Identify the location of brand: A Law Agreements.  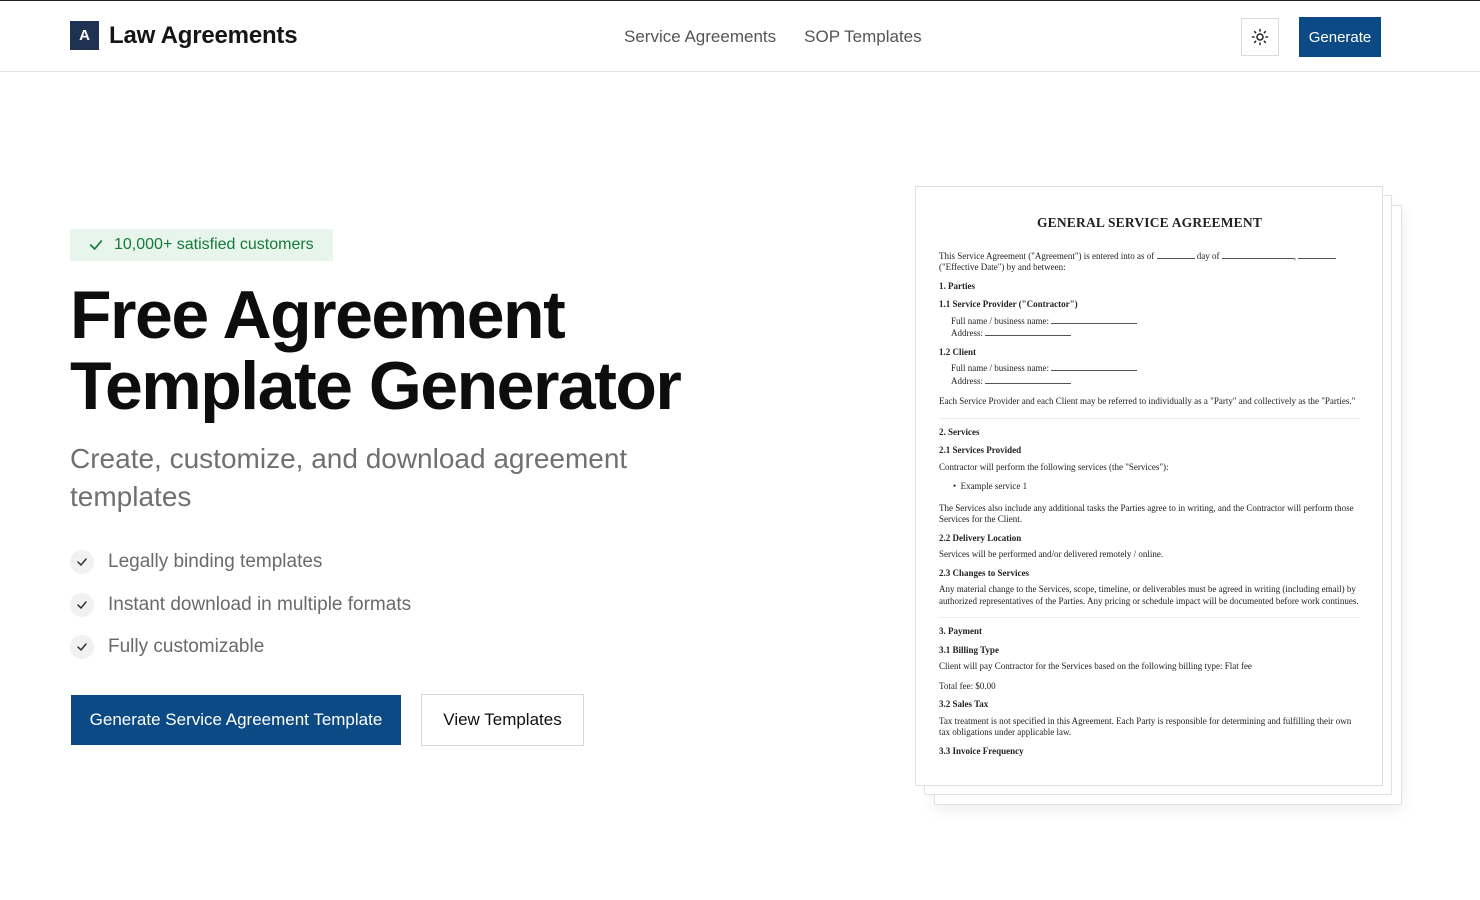
(184, 35).